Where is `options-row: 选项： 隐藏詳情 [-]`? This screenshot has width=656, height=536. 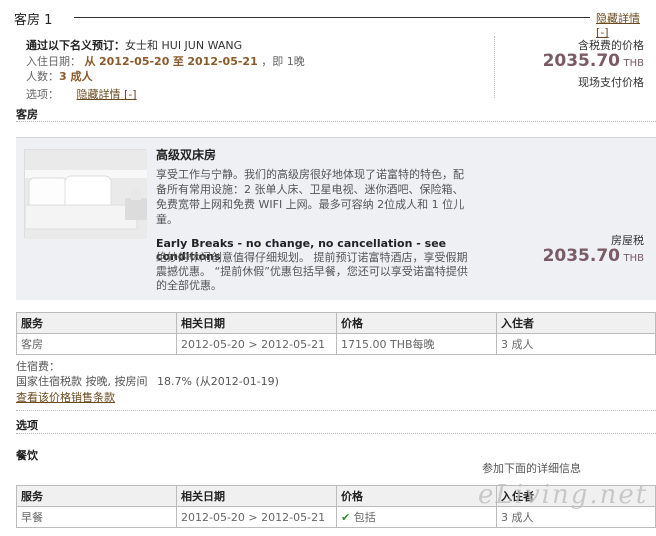 options-row: 选项： 隐藏詳情 [-] is located at coordinates (81, 94).